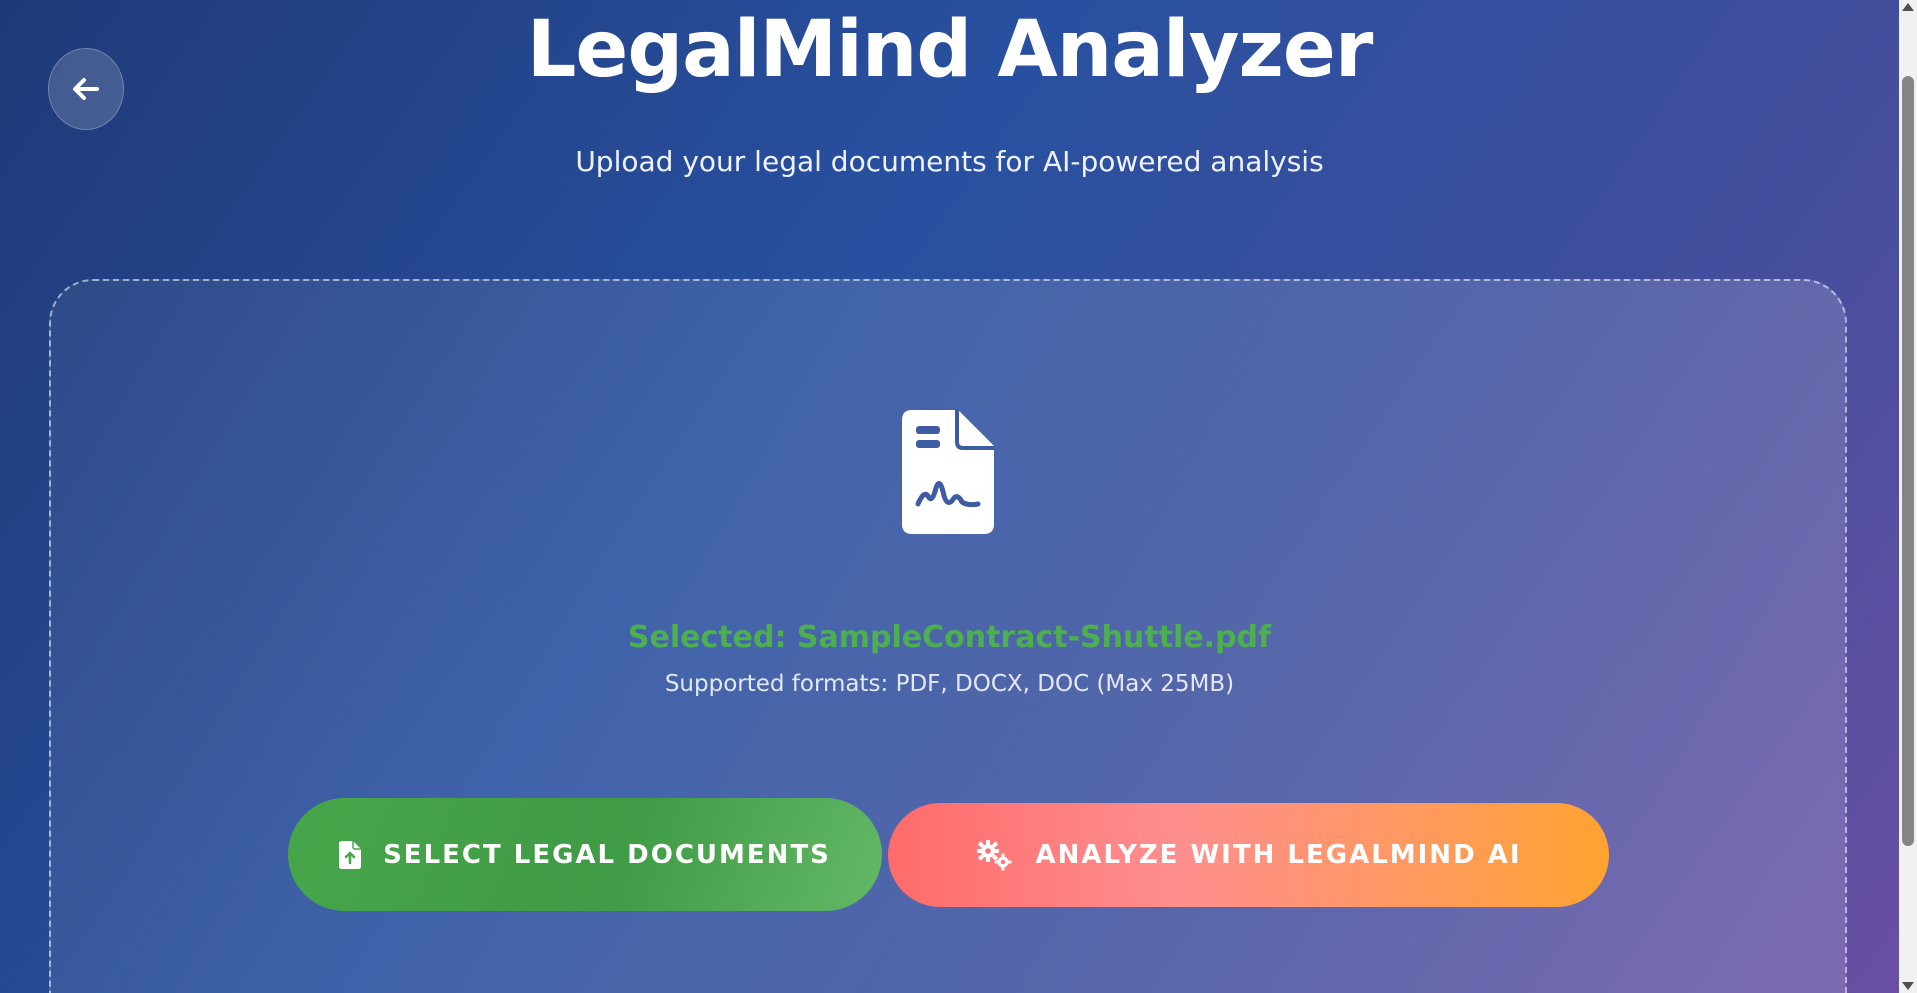 This screenshot has width=1917, height=993. I want to click on select-documents-button: SELECT LEGAL DOCUMENTS, so click(585, 854).